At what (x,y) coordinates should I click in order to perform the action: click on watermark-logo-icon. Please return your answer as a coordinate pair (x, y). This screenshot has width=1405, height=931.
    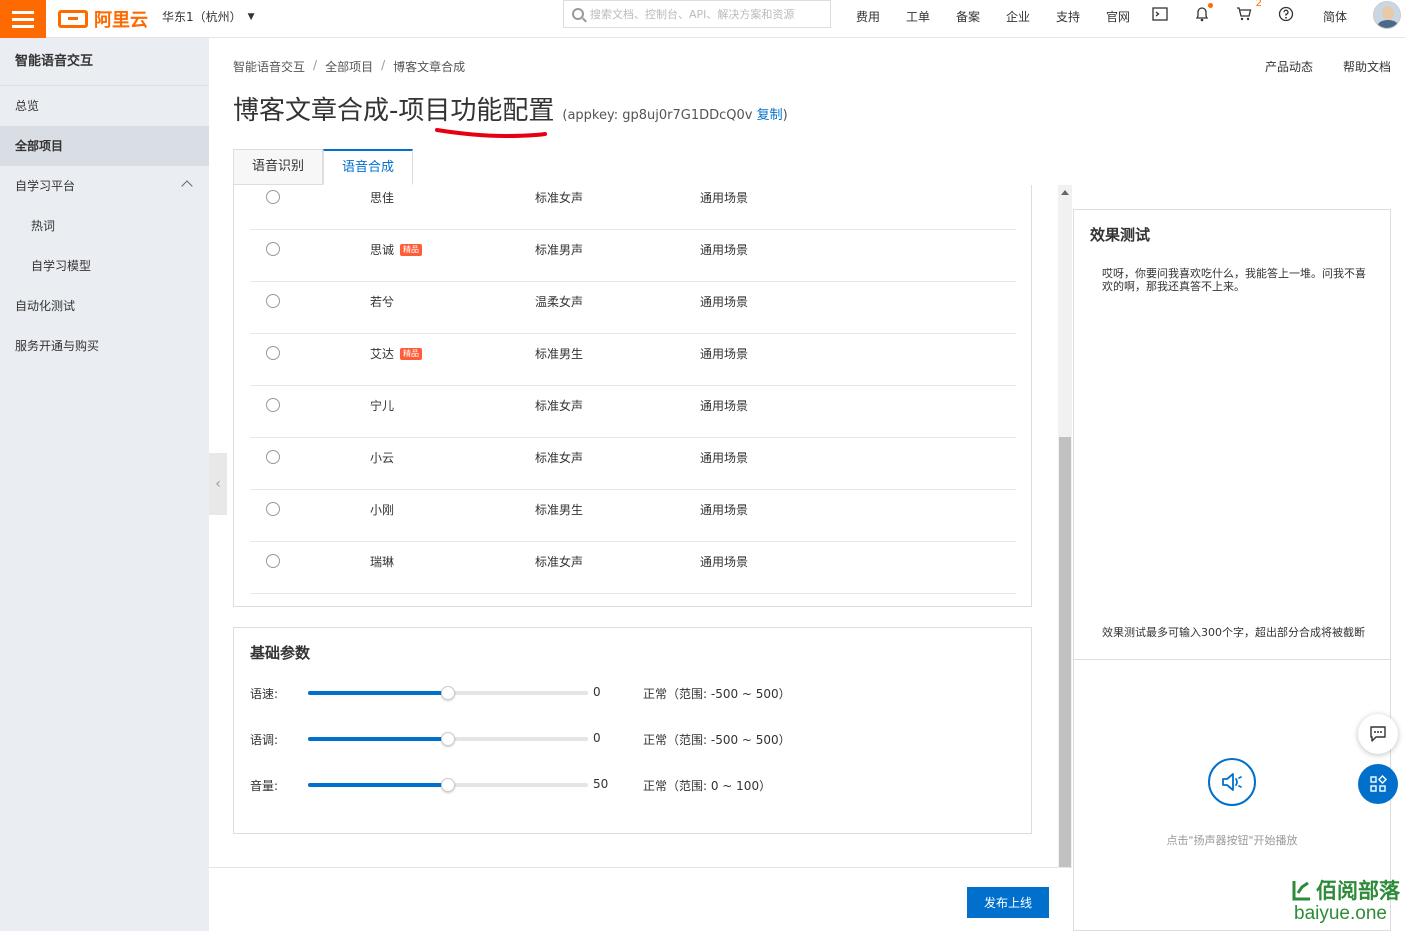
    Looking at the image, I should click on (1301, 891).